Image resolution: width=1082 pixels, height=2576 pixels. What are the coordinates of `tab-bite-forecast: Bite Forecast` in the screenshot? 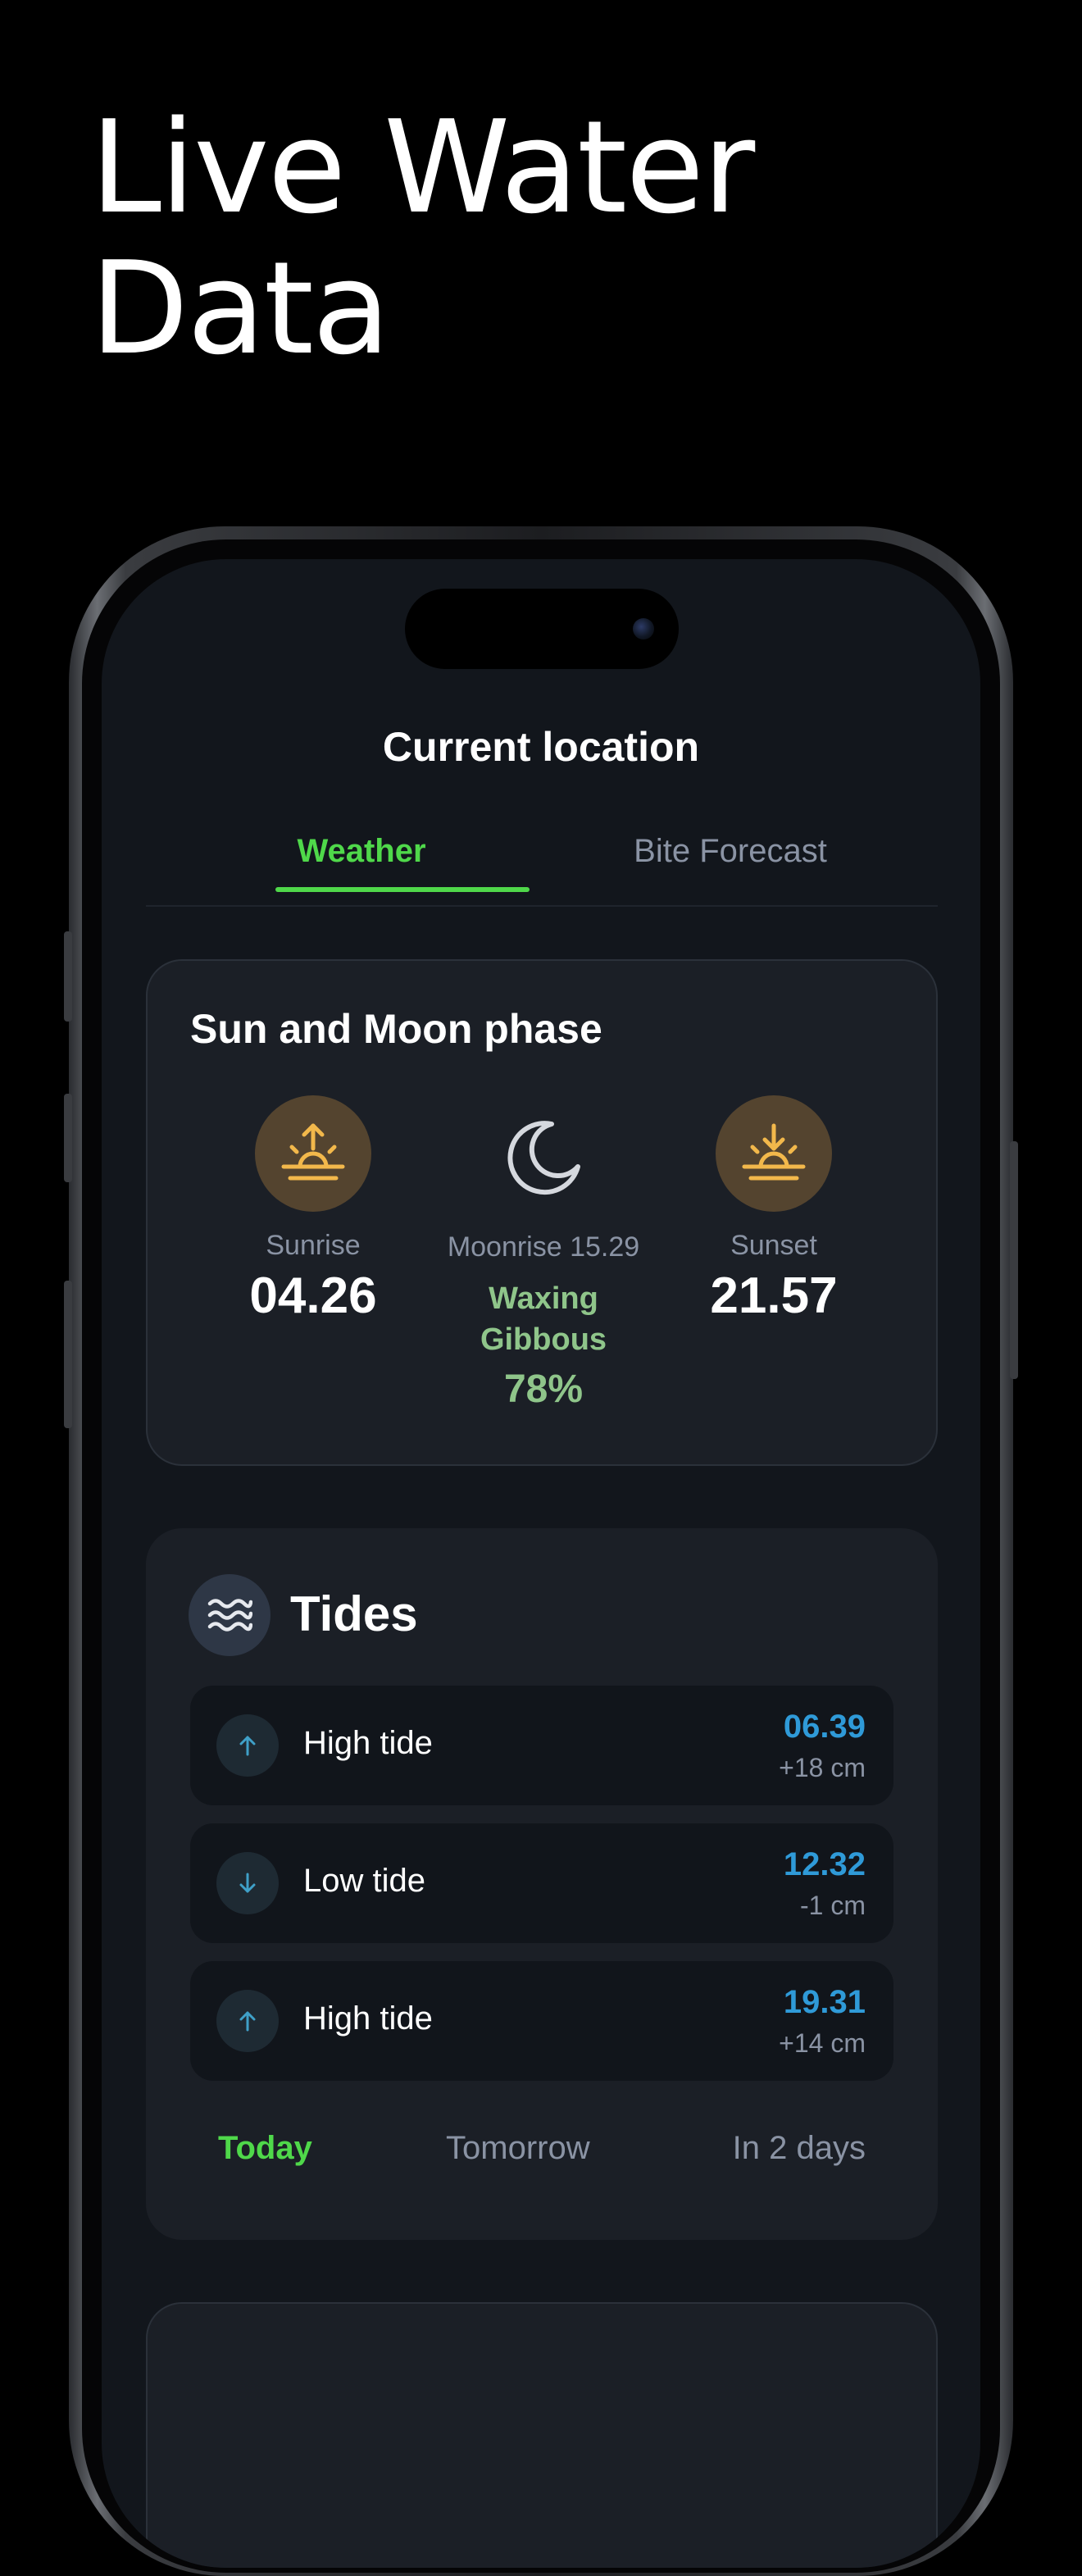 It's located at (730, 867).